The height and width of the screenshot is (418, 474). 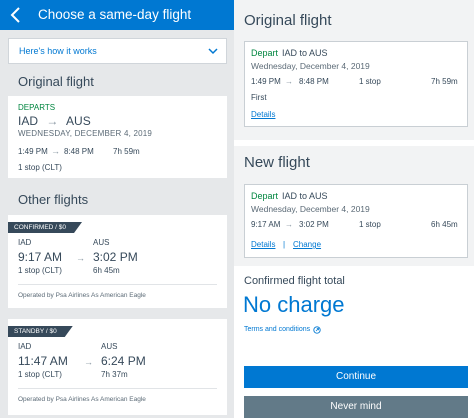 What do you see at coordinates (16, 15) in the screenshot?
I see `chevron-left-icon` at bounding box center [16, 15].